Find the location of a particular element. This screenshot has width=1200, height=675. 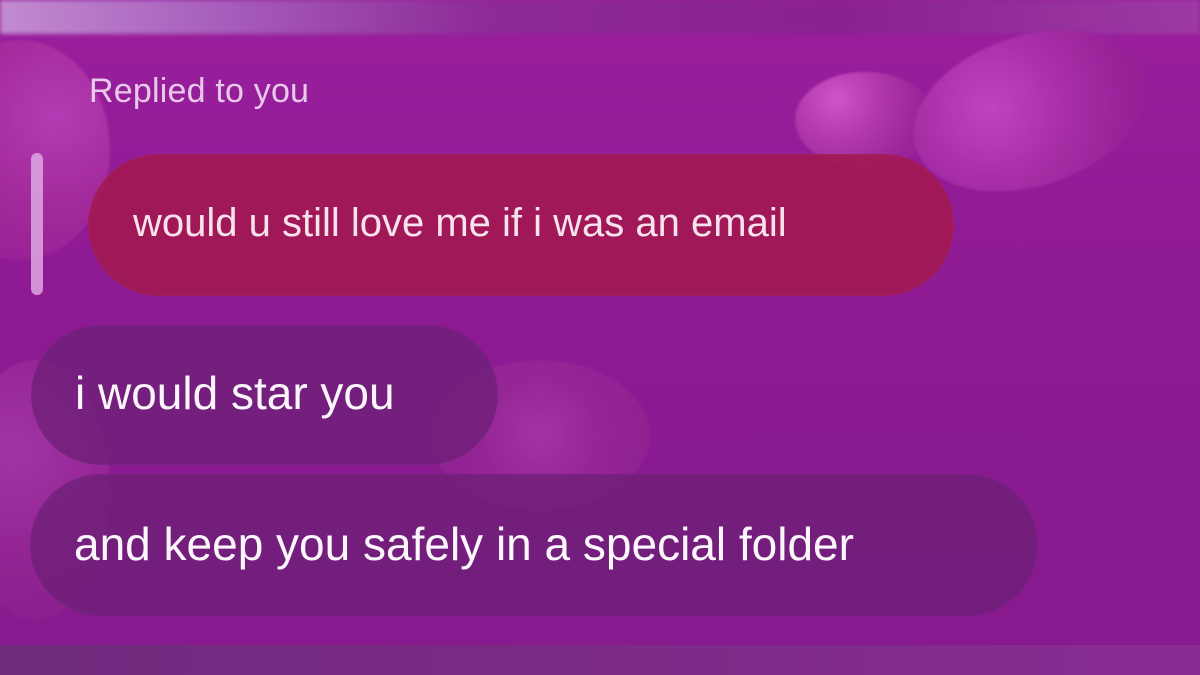

message-bubble: i would star you is located at coordinates (264, 395).